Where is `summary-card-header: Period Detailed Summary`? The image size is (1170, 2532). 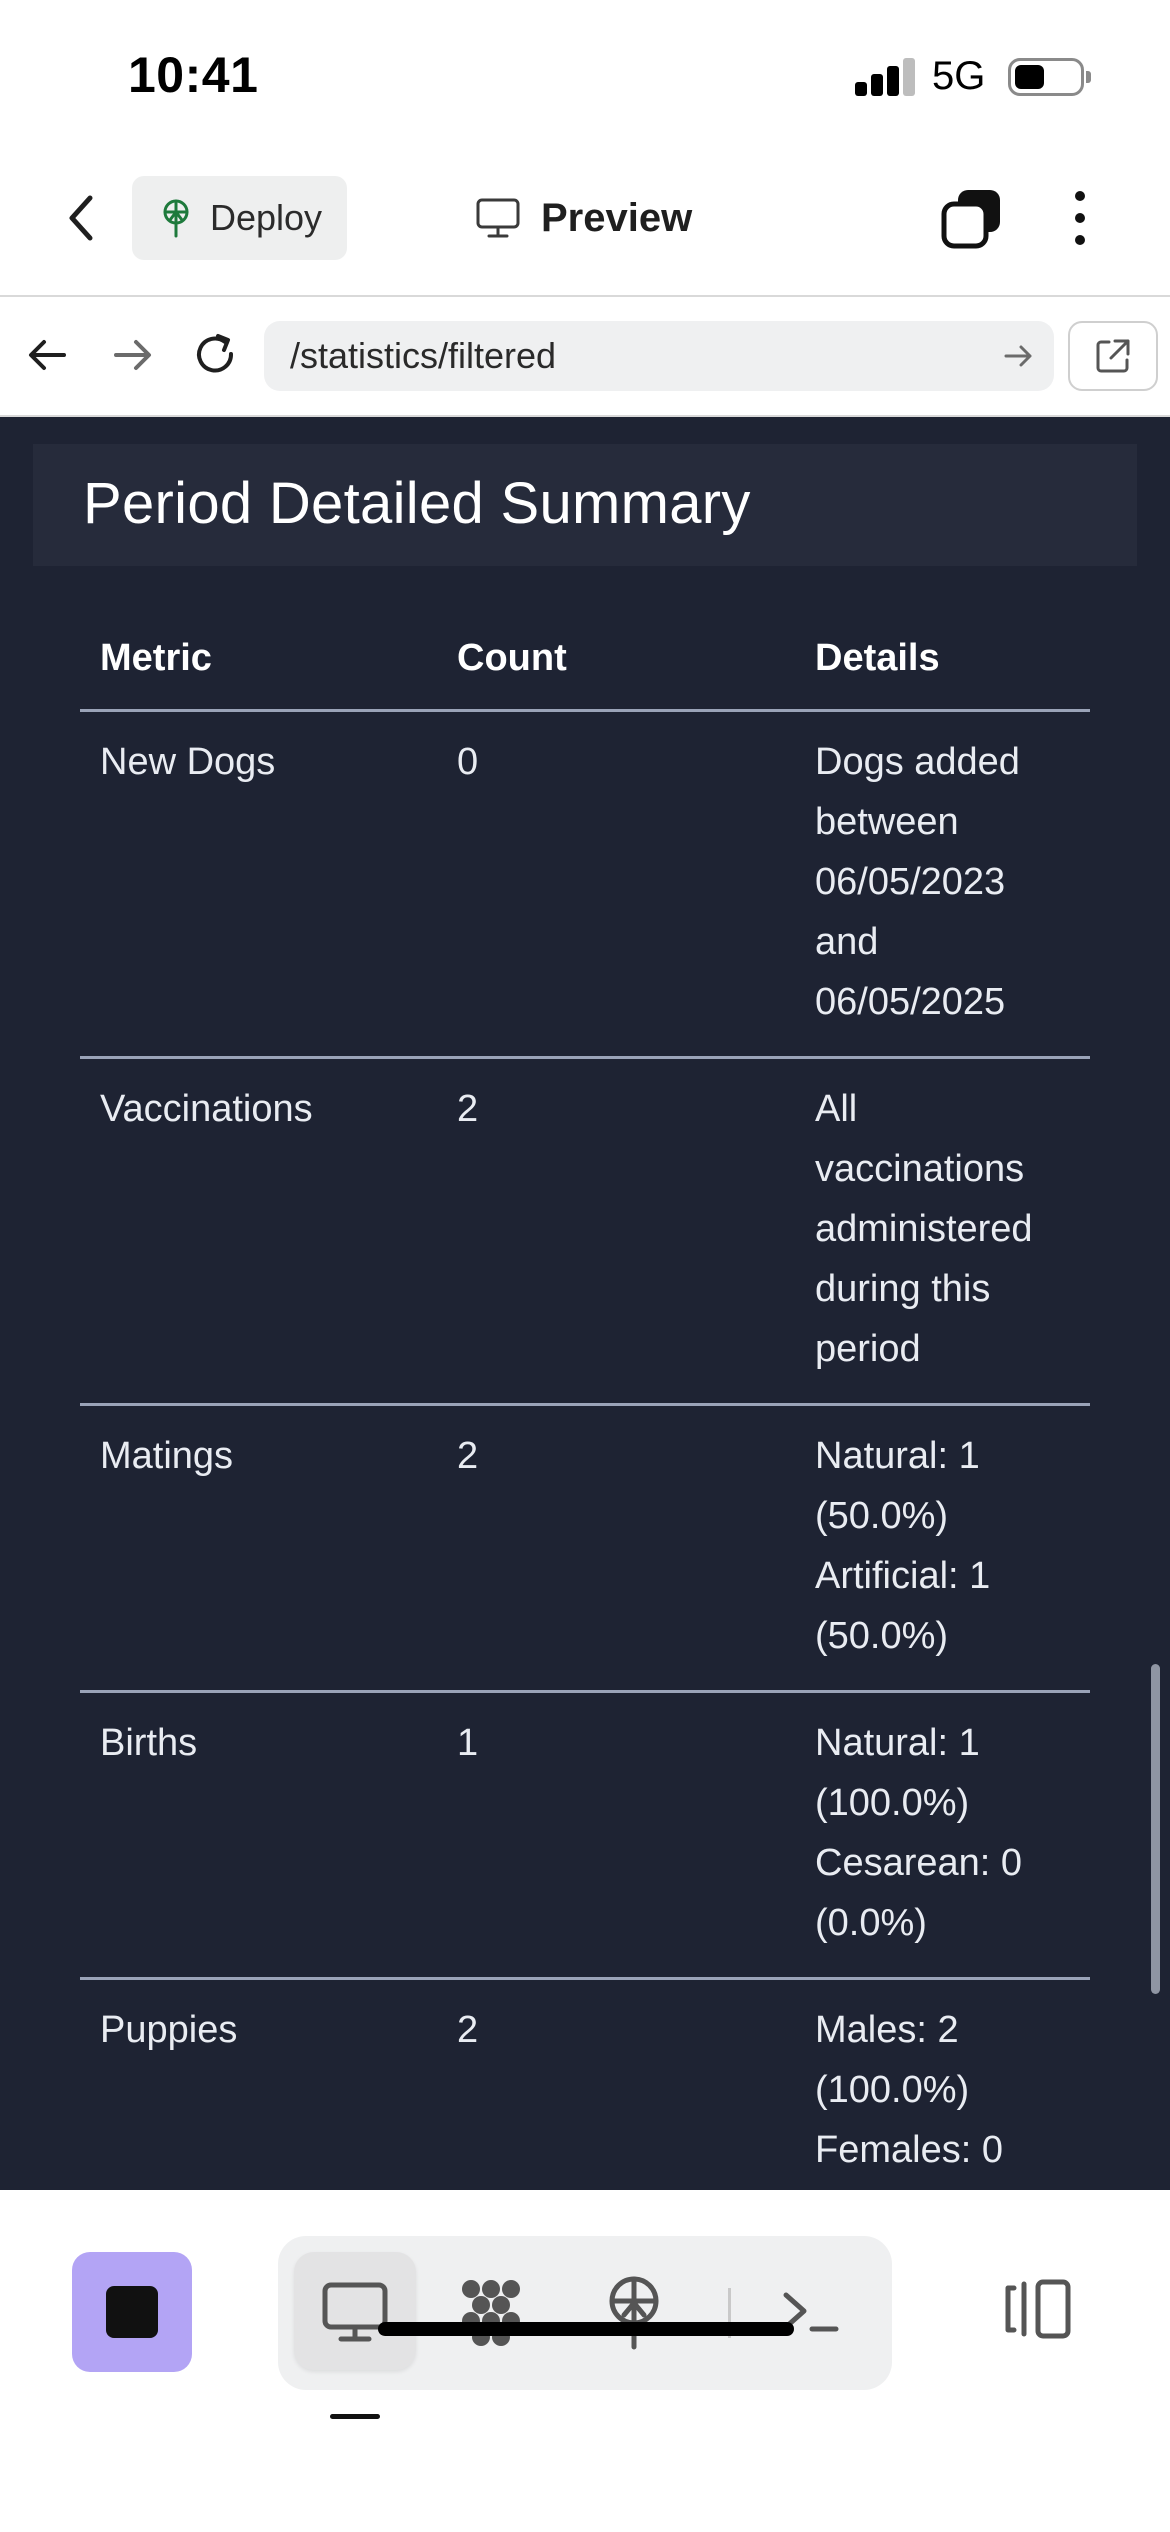
summary-card-header: Period Detailed Summary is located at coordinates (585, 505).